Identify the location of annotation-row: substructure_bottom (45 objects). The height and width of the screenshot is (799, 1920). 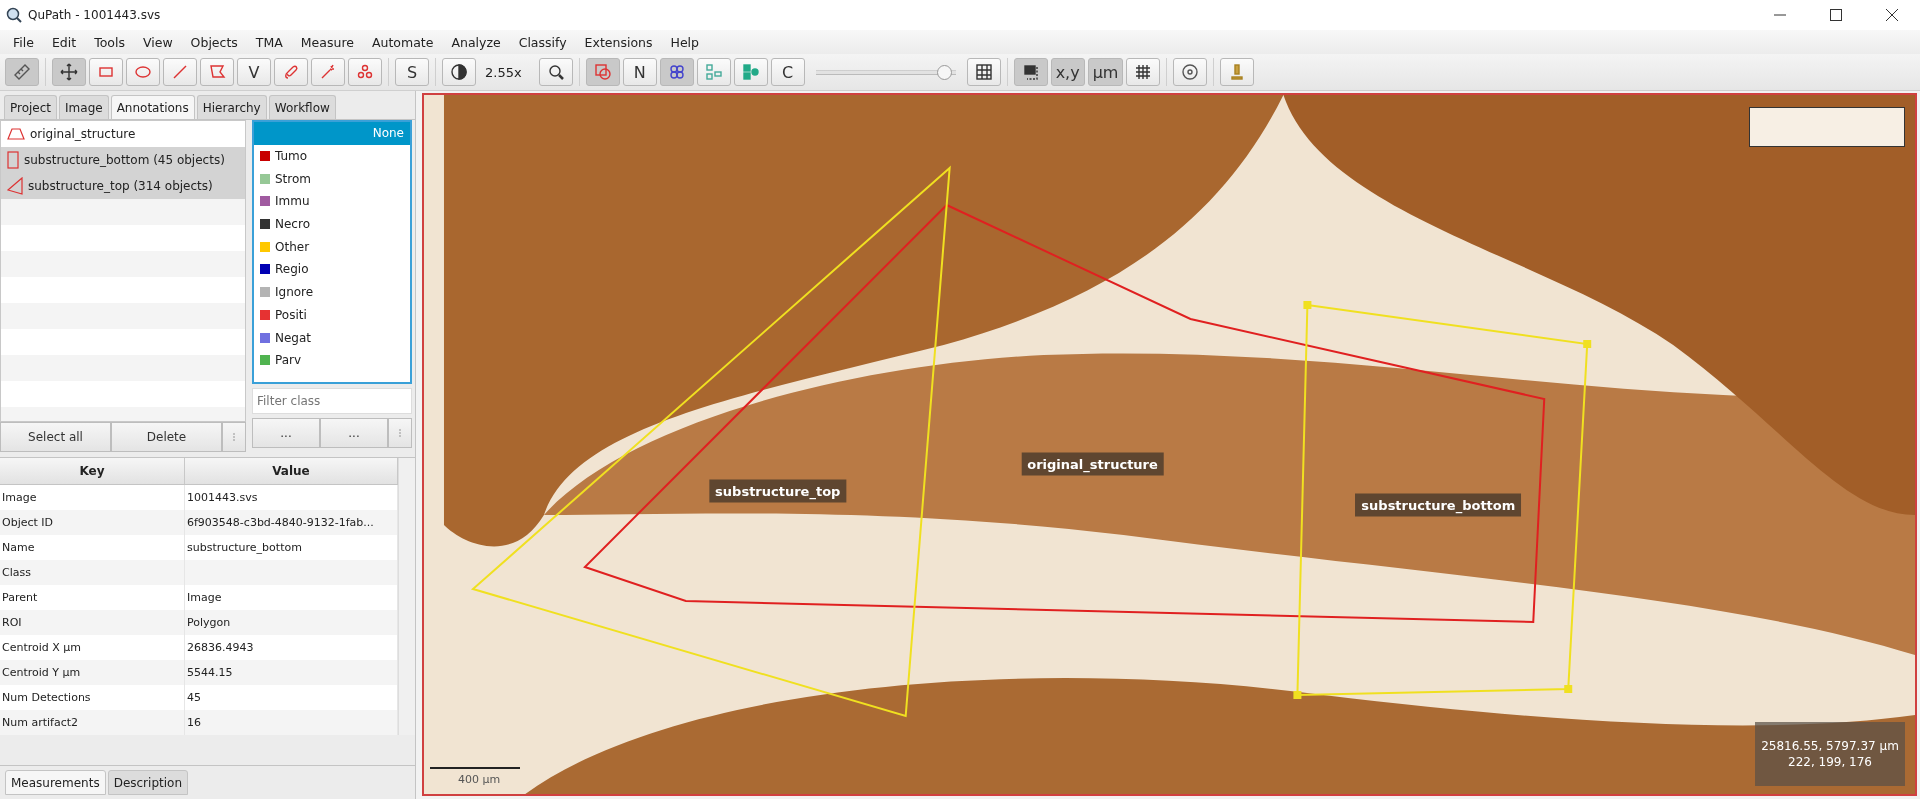
(123, 160).